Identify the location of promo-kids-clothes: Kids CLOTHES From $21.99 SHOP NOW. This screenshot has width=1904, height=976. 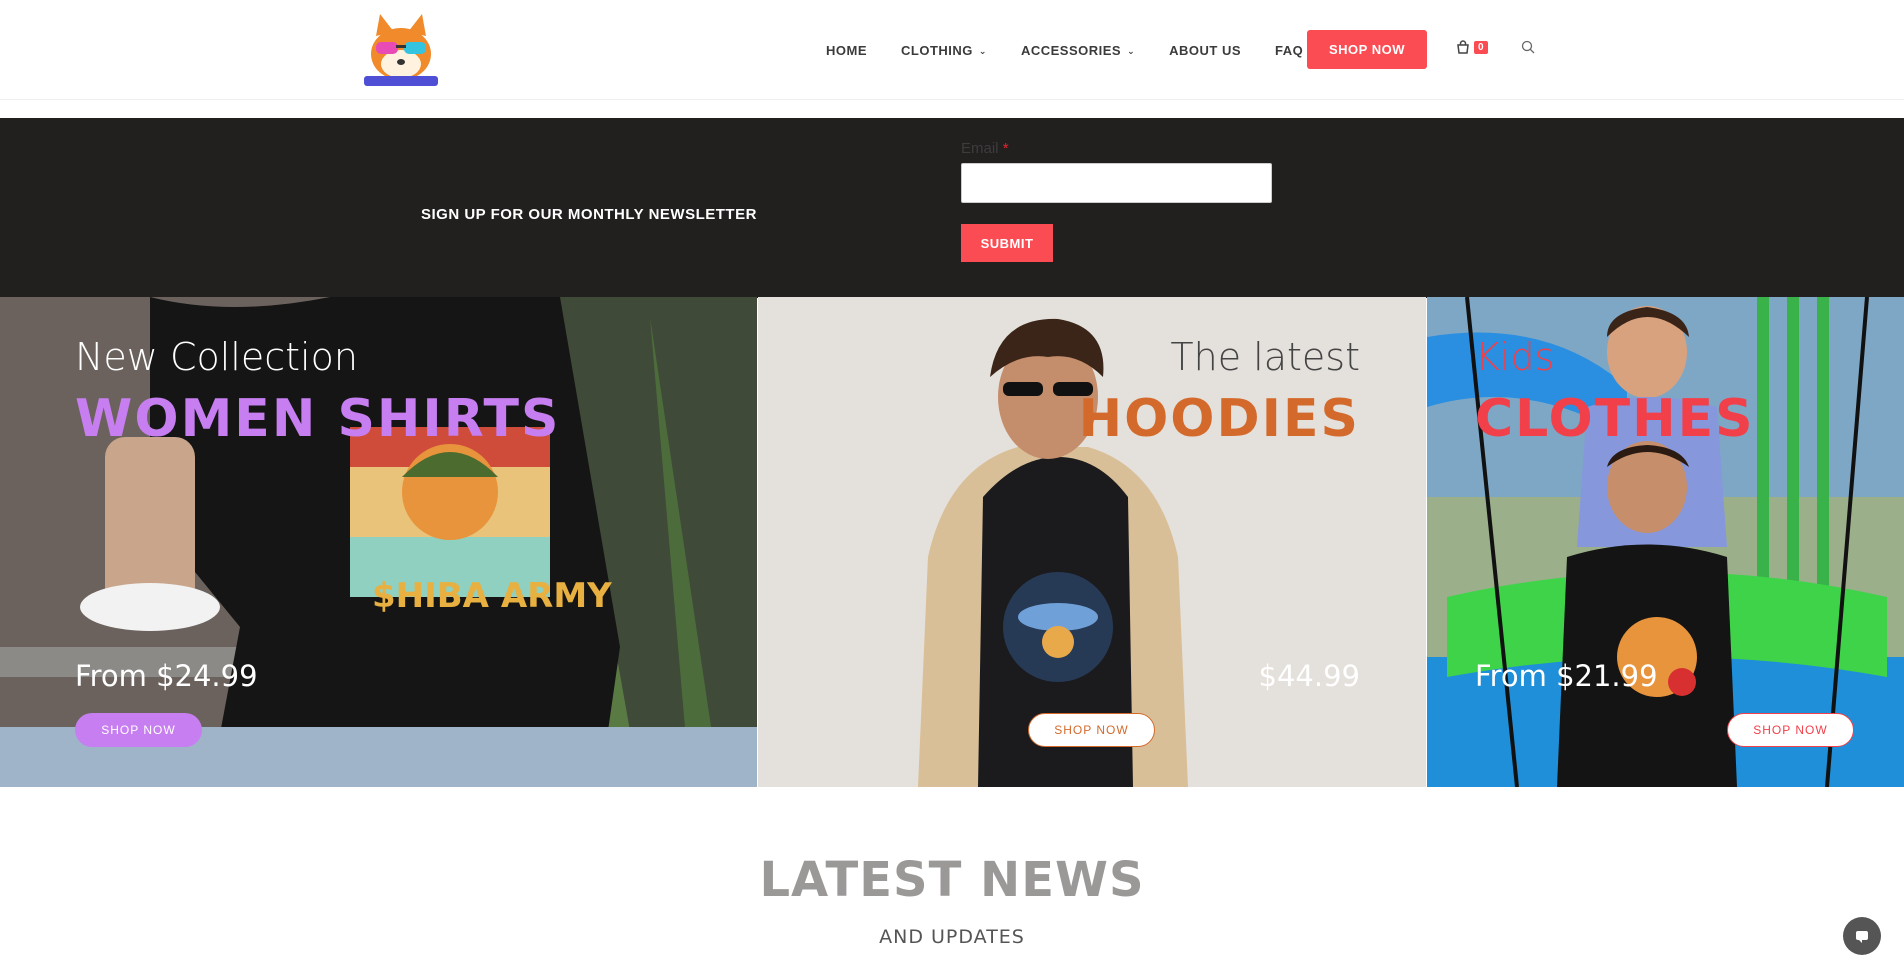
(1665, 542).